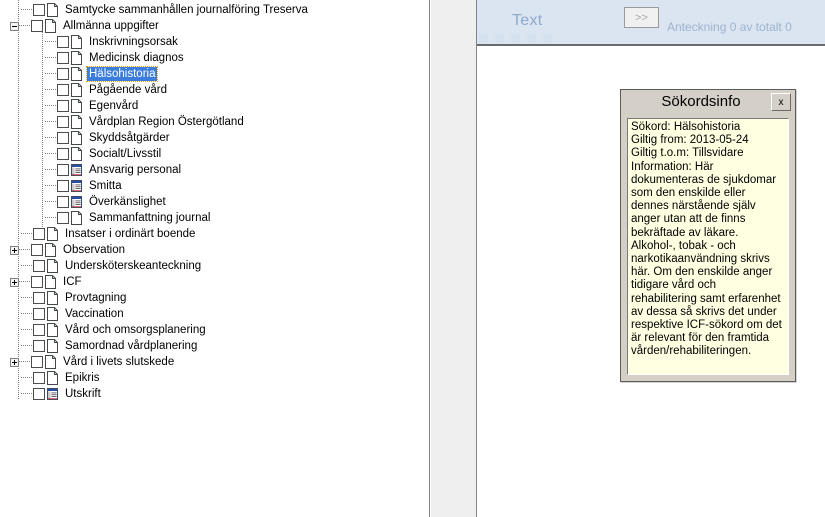 Image resolution: width=825 pixels, height=517 pixels. What do you see at coordinates (214, 394) in the screenshot?
I see `tree-item: Utskrift` at bounding box center [214, 394].